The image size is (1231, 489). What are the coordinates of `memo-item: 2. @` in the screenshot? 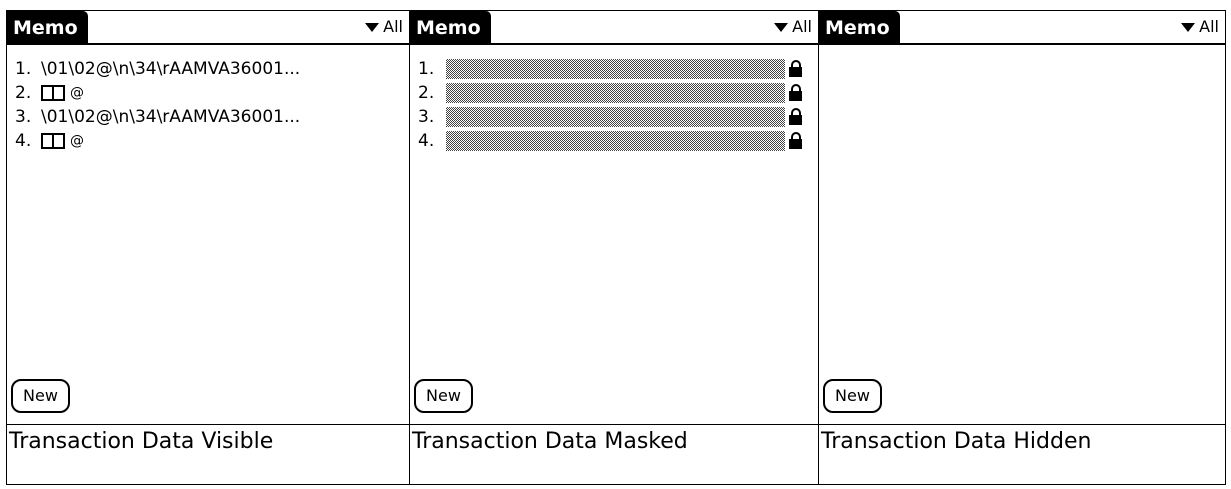 It's located at (208, 93).